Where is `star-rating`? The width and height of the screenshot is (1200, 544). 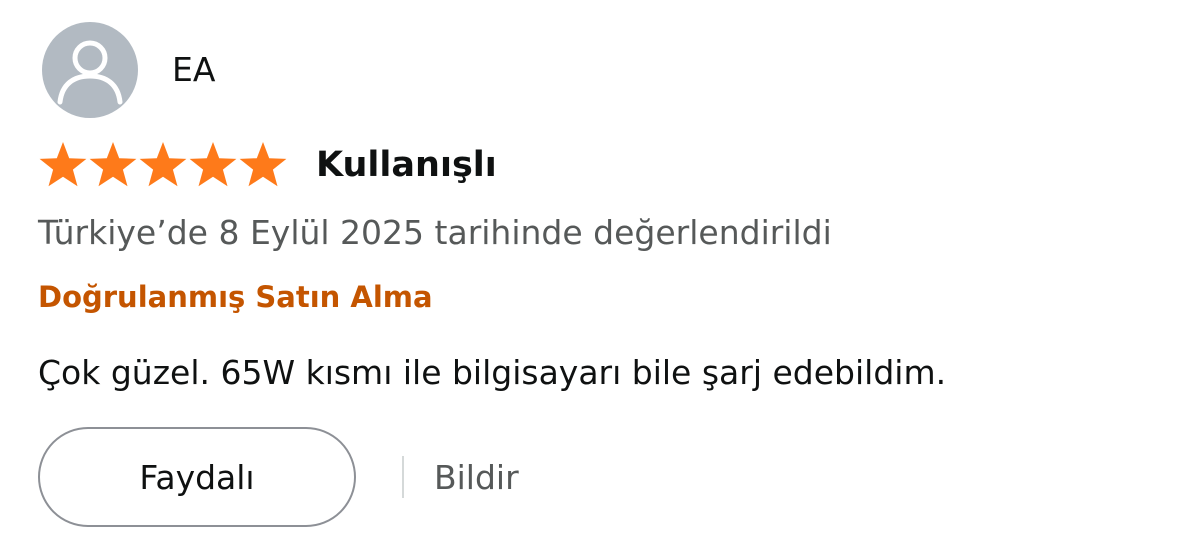 star-rating is located at coordinates (163, 165).